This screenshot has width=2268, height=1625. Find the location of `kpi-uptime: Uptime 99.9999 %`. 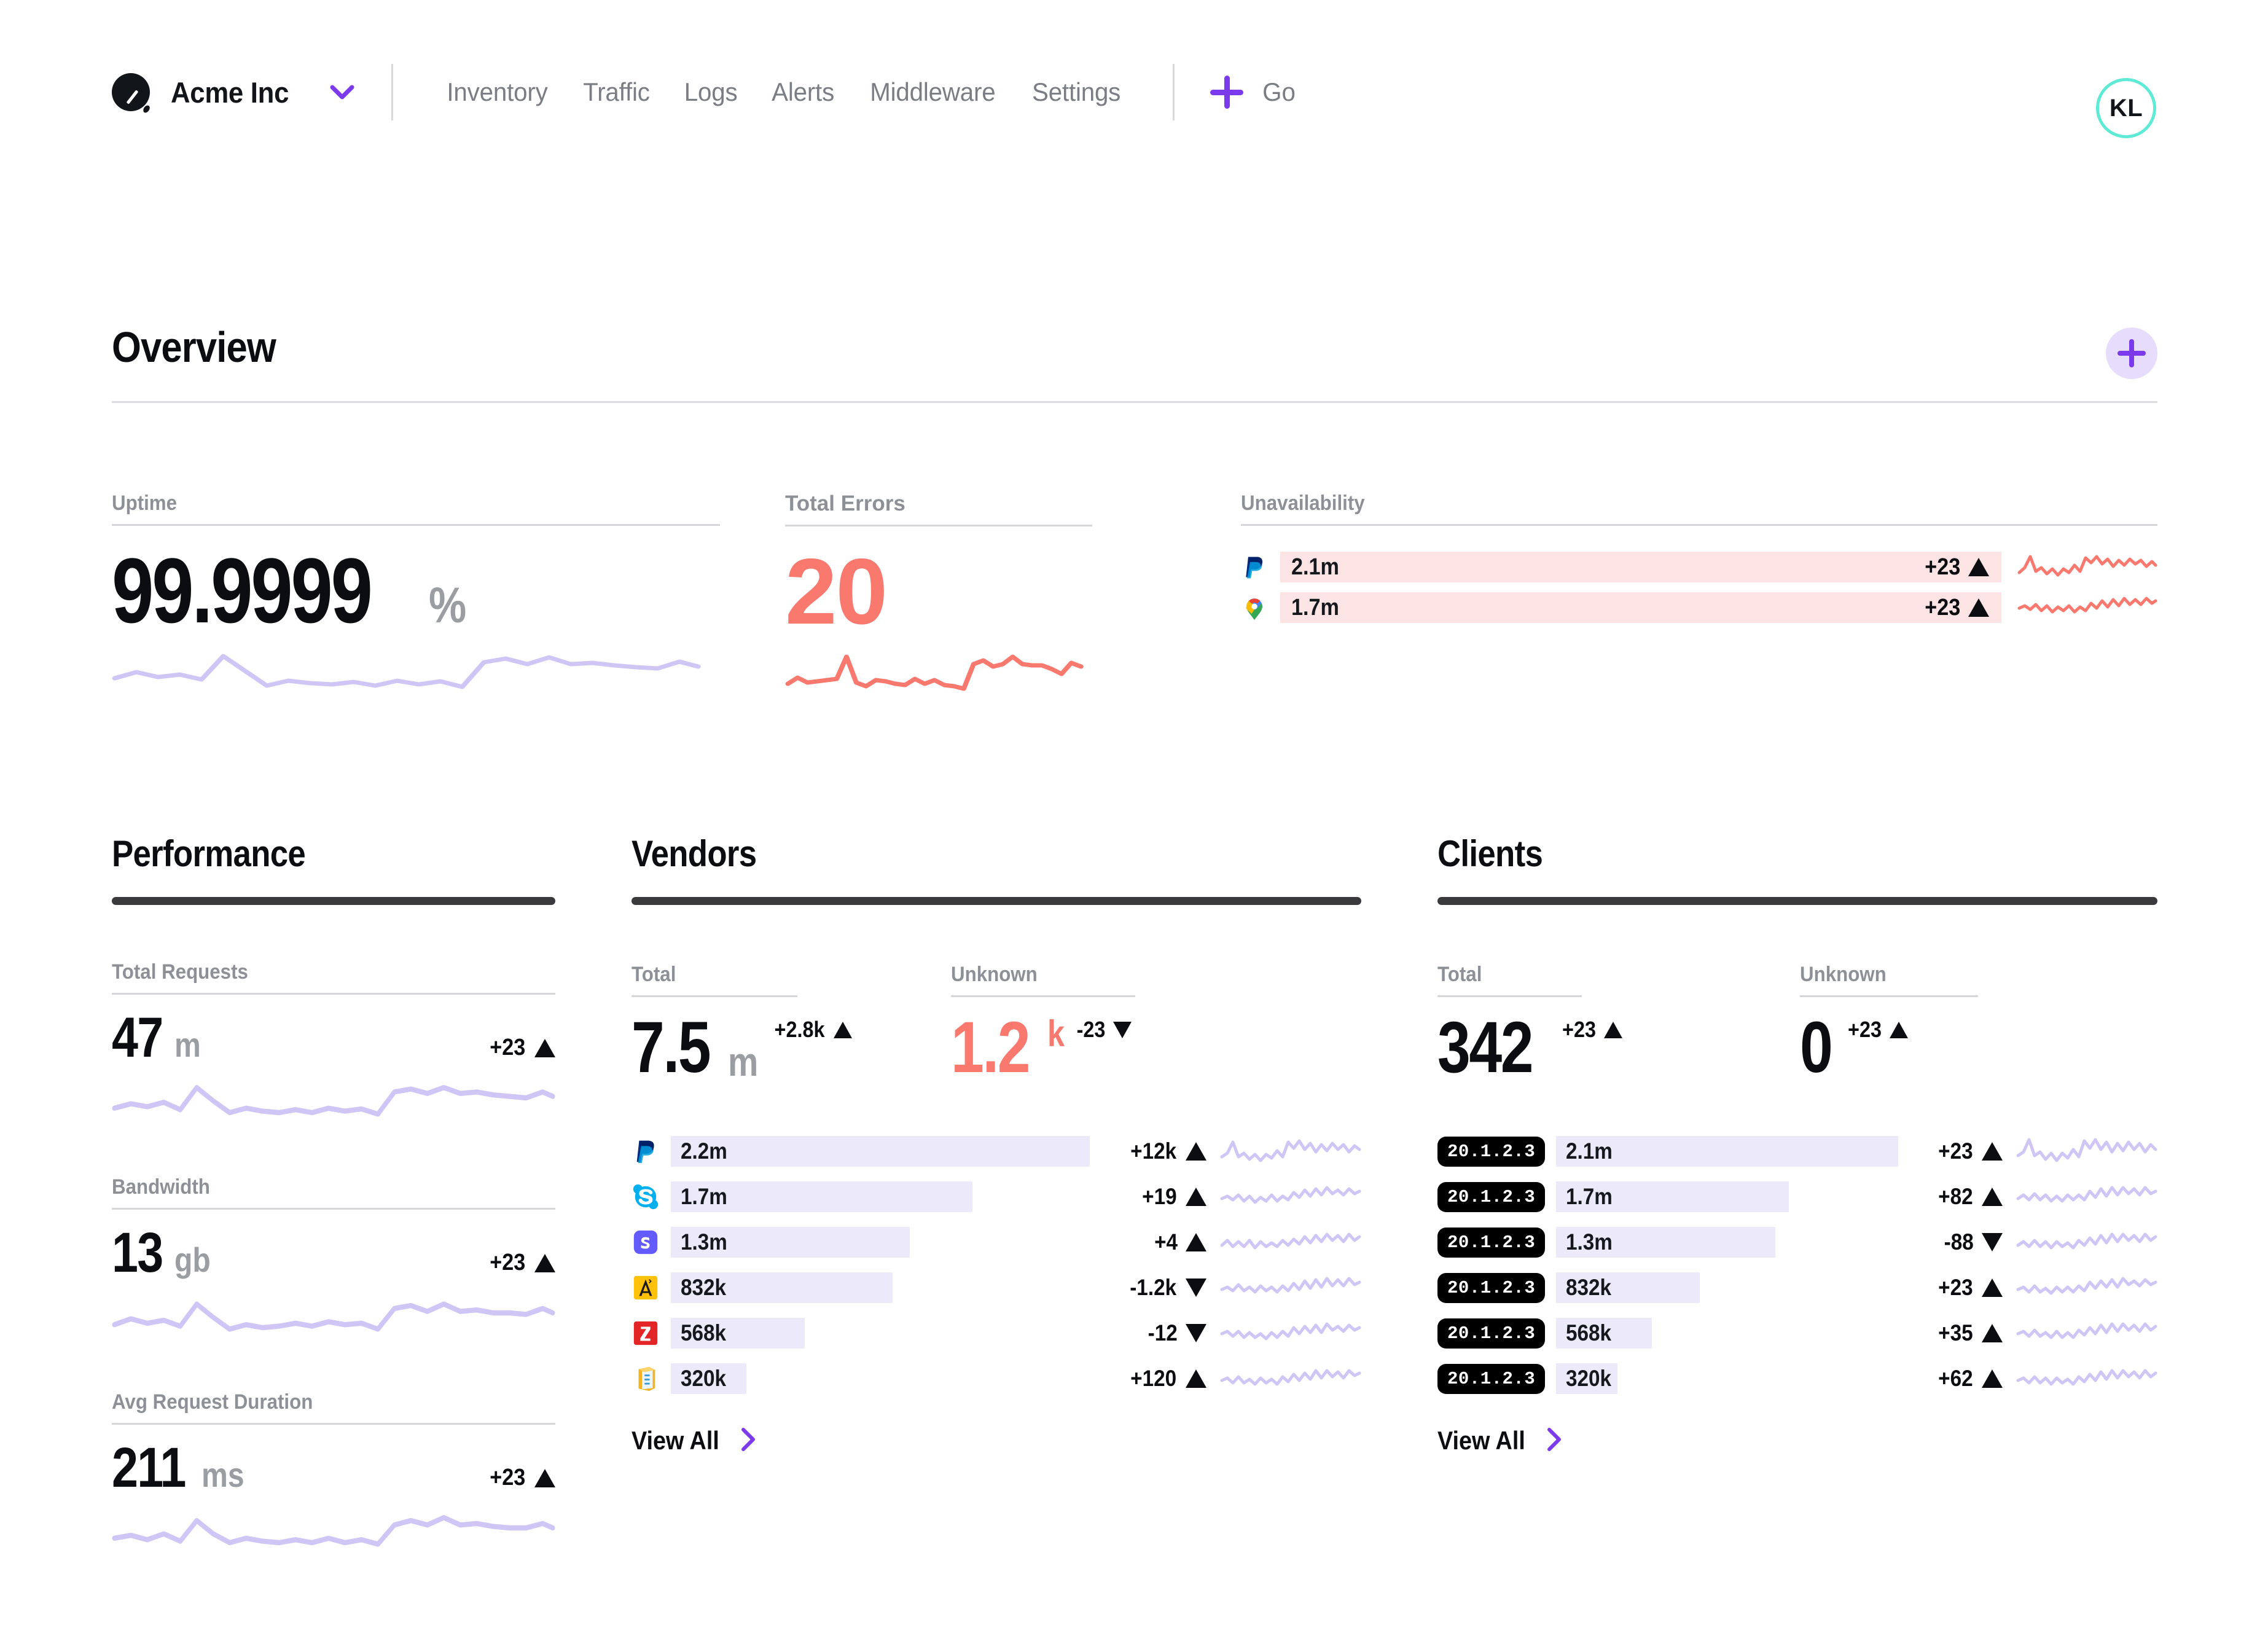

kpi-uptime: Uptime 99.9999 % is located at coordinates (416, 591).